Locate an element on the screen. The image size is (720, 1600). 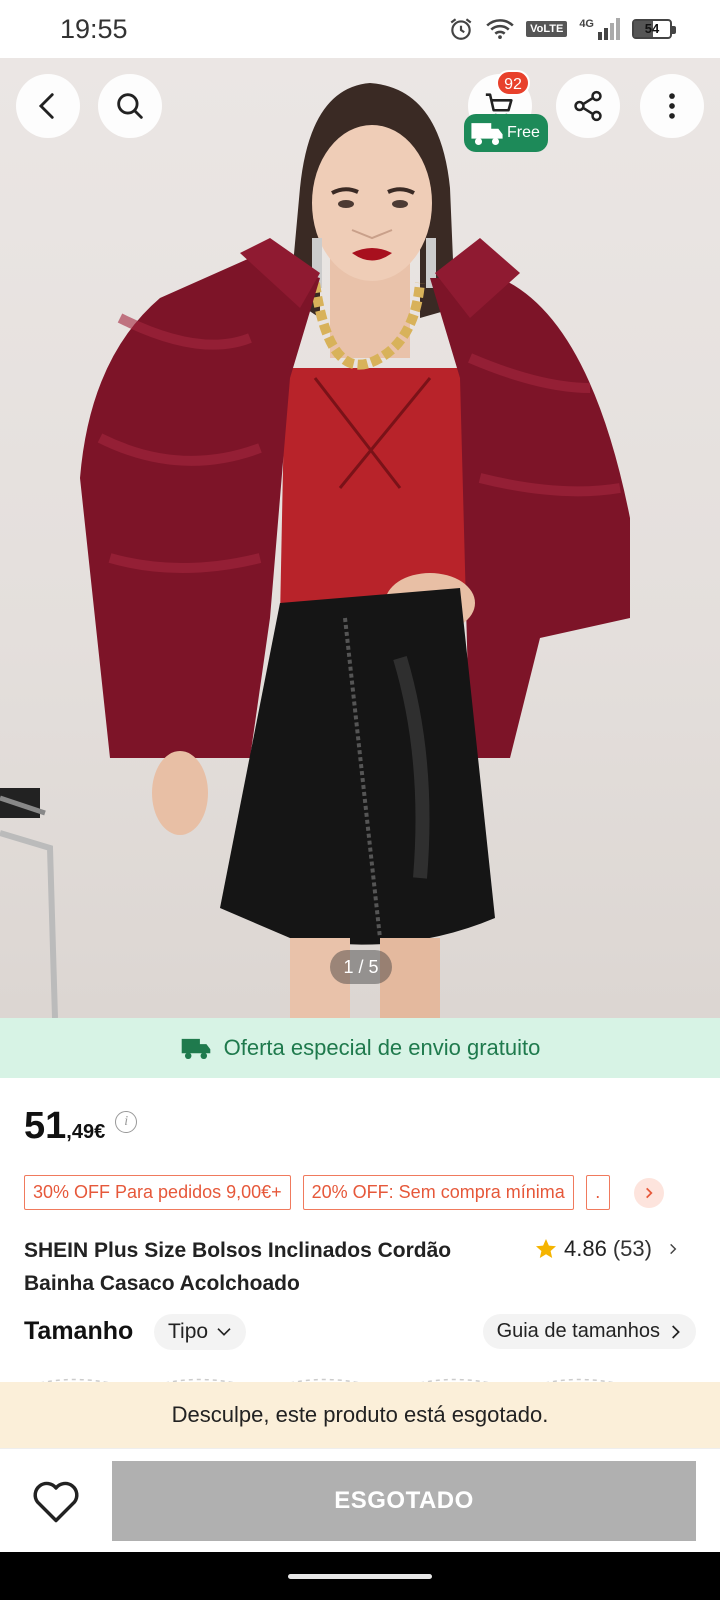
wifi-icon is located at coordinates (500, 29).